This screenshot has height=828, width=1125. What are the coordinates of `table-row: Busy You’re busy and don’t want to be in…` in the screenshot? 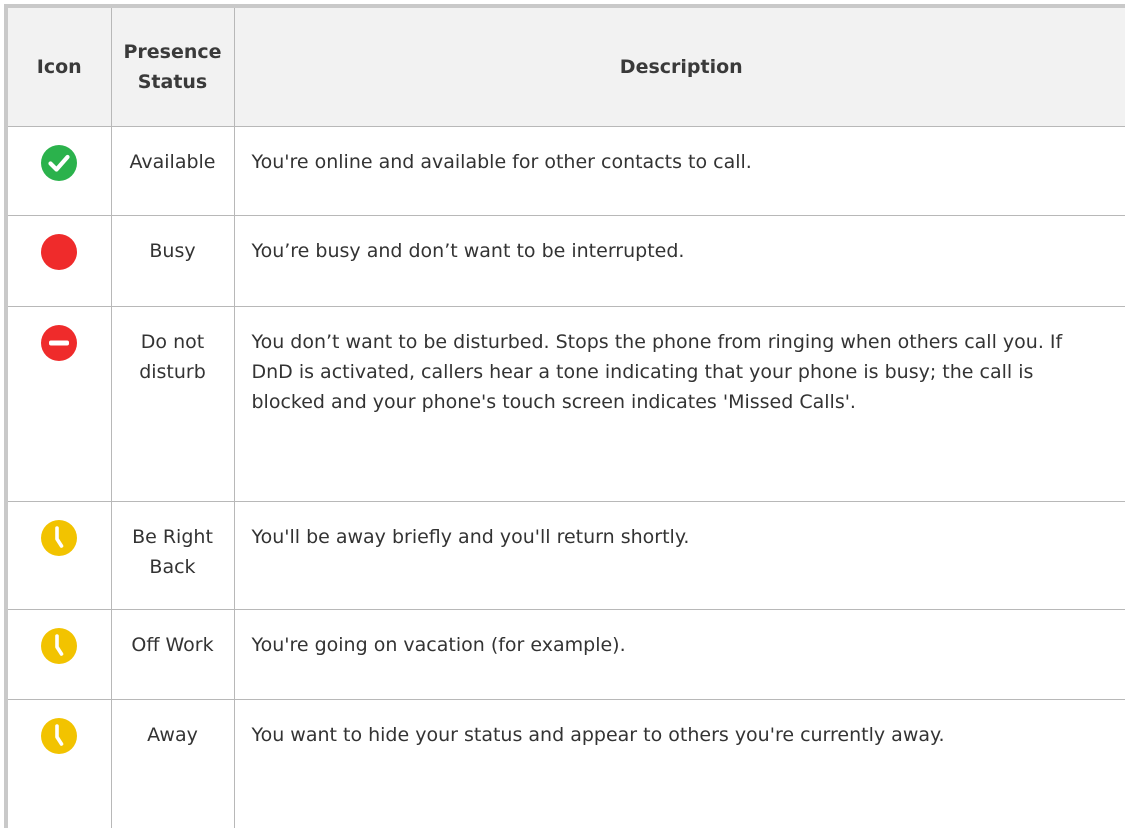 It's located at (566, 260).